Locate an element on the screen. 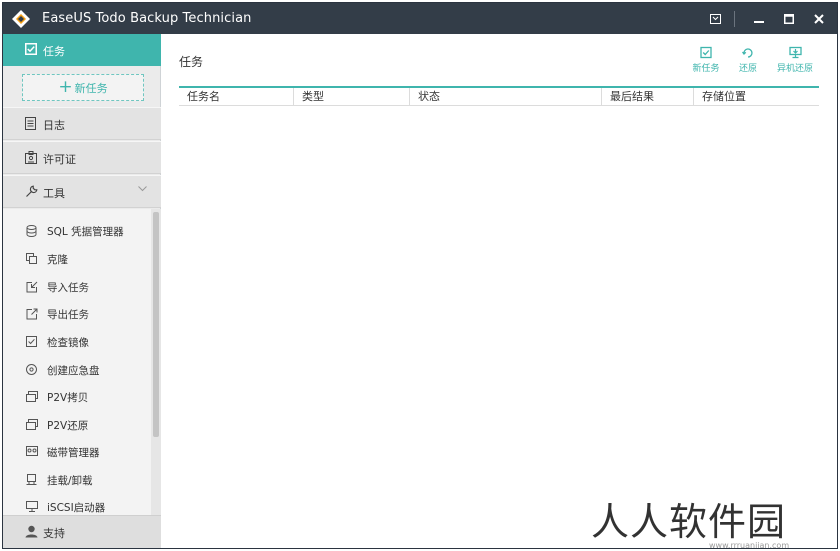 The width and height of the screenshot is (840, 551). tool-item-label: 检查镜像 is located at coordinates (68, 343).